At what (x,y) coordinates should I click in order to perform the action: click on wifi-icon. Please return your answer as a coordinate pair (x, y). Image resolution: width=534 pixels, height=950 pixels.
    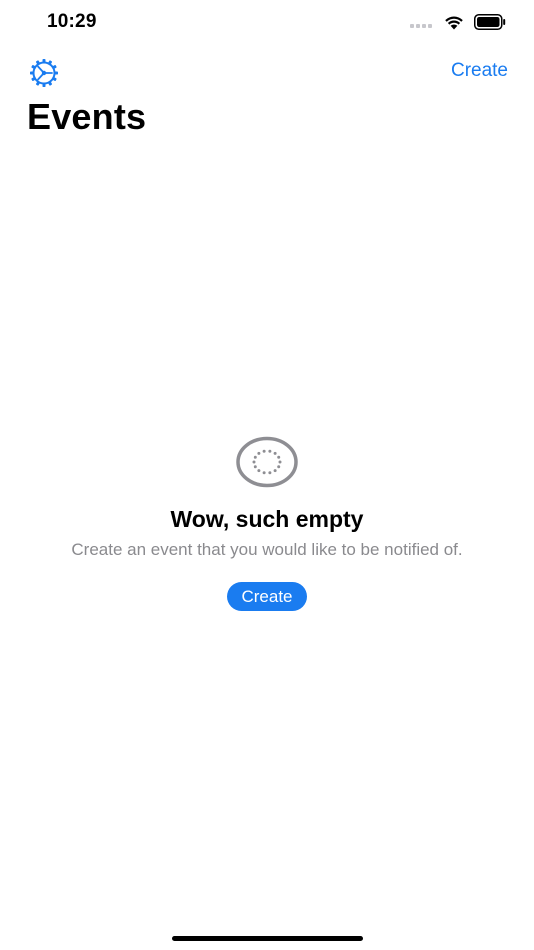
    Looking at the image, I should click on (454, 22).